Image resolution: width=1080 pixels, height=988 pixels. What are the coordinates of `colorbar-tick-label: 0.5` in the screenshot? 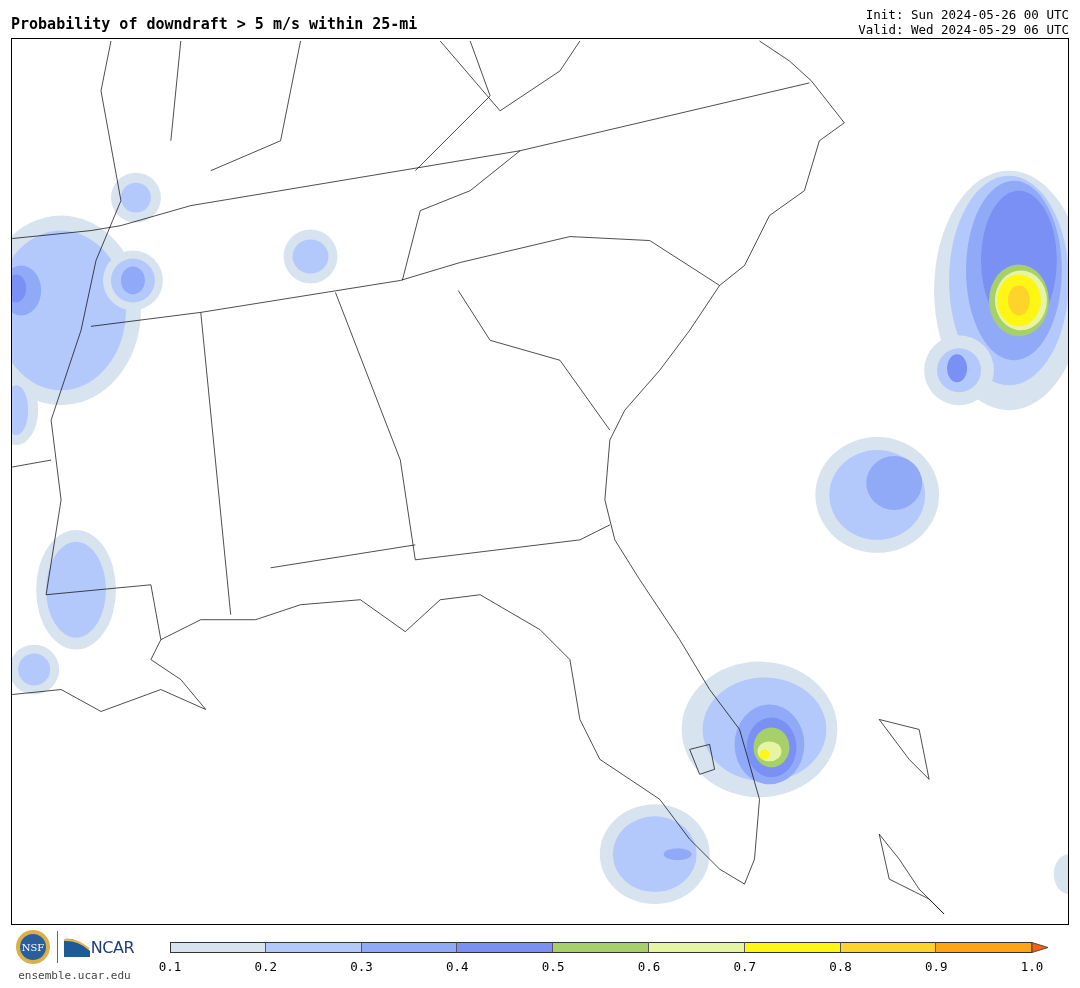 It's located at (553, 966).